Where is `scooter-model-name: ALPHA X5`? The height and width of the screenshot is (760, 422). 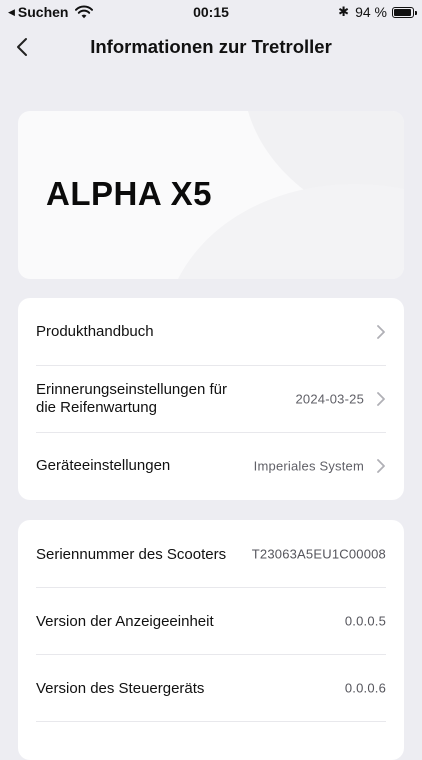 scooter-model-name: ALPHA X5 is located at coordinates (129, 193).